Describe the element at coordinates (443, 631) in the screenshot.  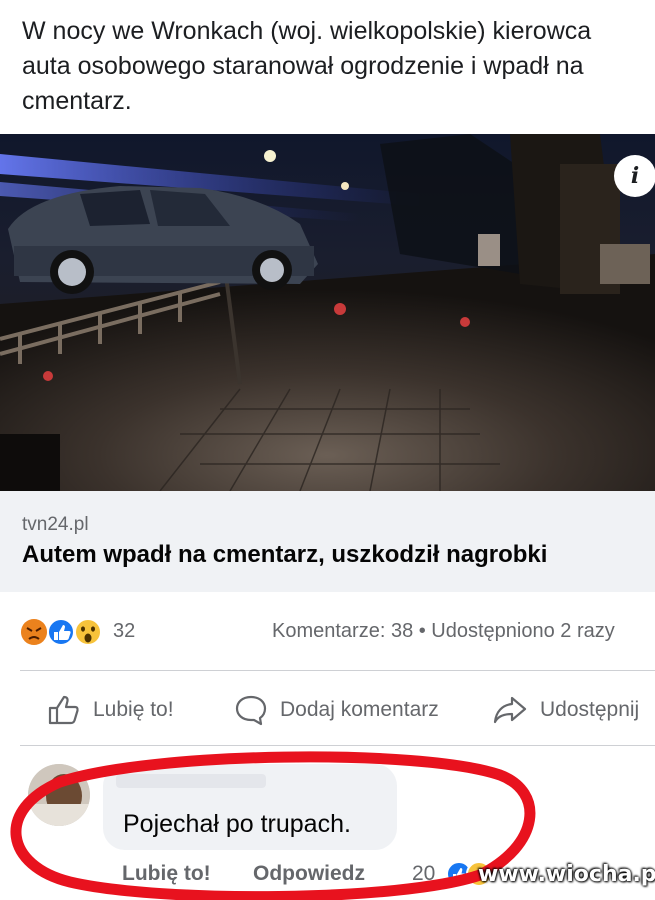
I see `post-stats: Komentarze: 38 • Udostępniono 2 razy` at that location.